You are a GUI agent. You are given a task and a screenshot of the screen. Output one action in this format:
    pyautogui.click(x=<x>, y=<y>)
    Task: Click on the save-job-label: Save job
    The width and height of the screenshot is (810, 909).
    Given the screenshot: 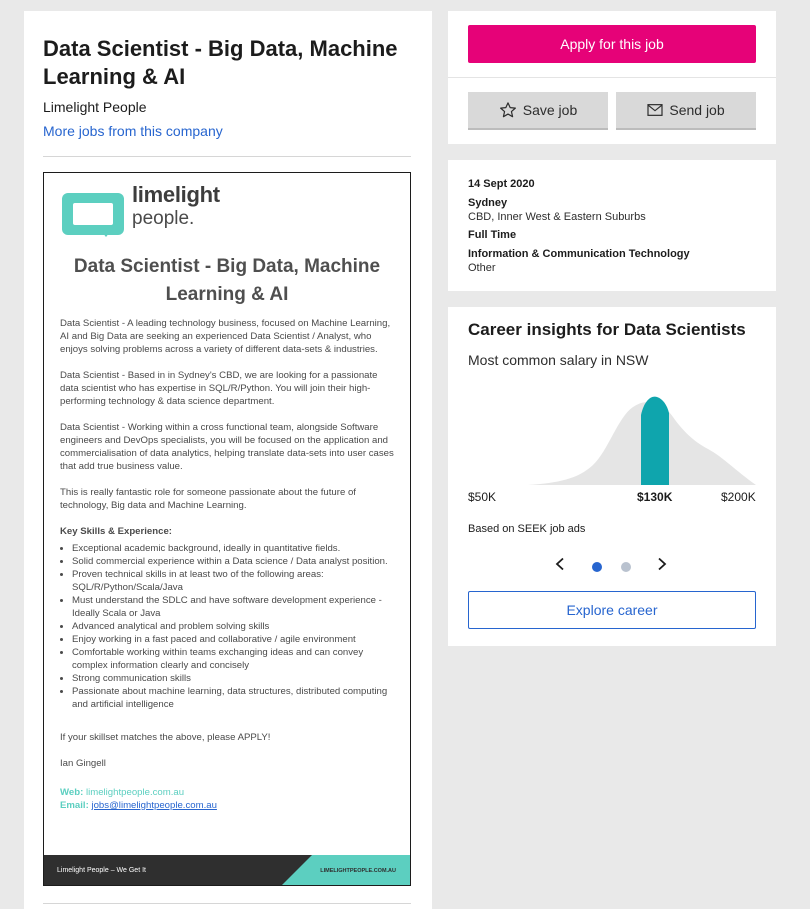 What is the action you would take?
    pyautogui.click(x=550, y=110)
    